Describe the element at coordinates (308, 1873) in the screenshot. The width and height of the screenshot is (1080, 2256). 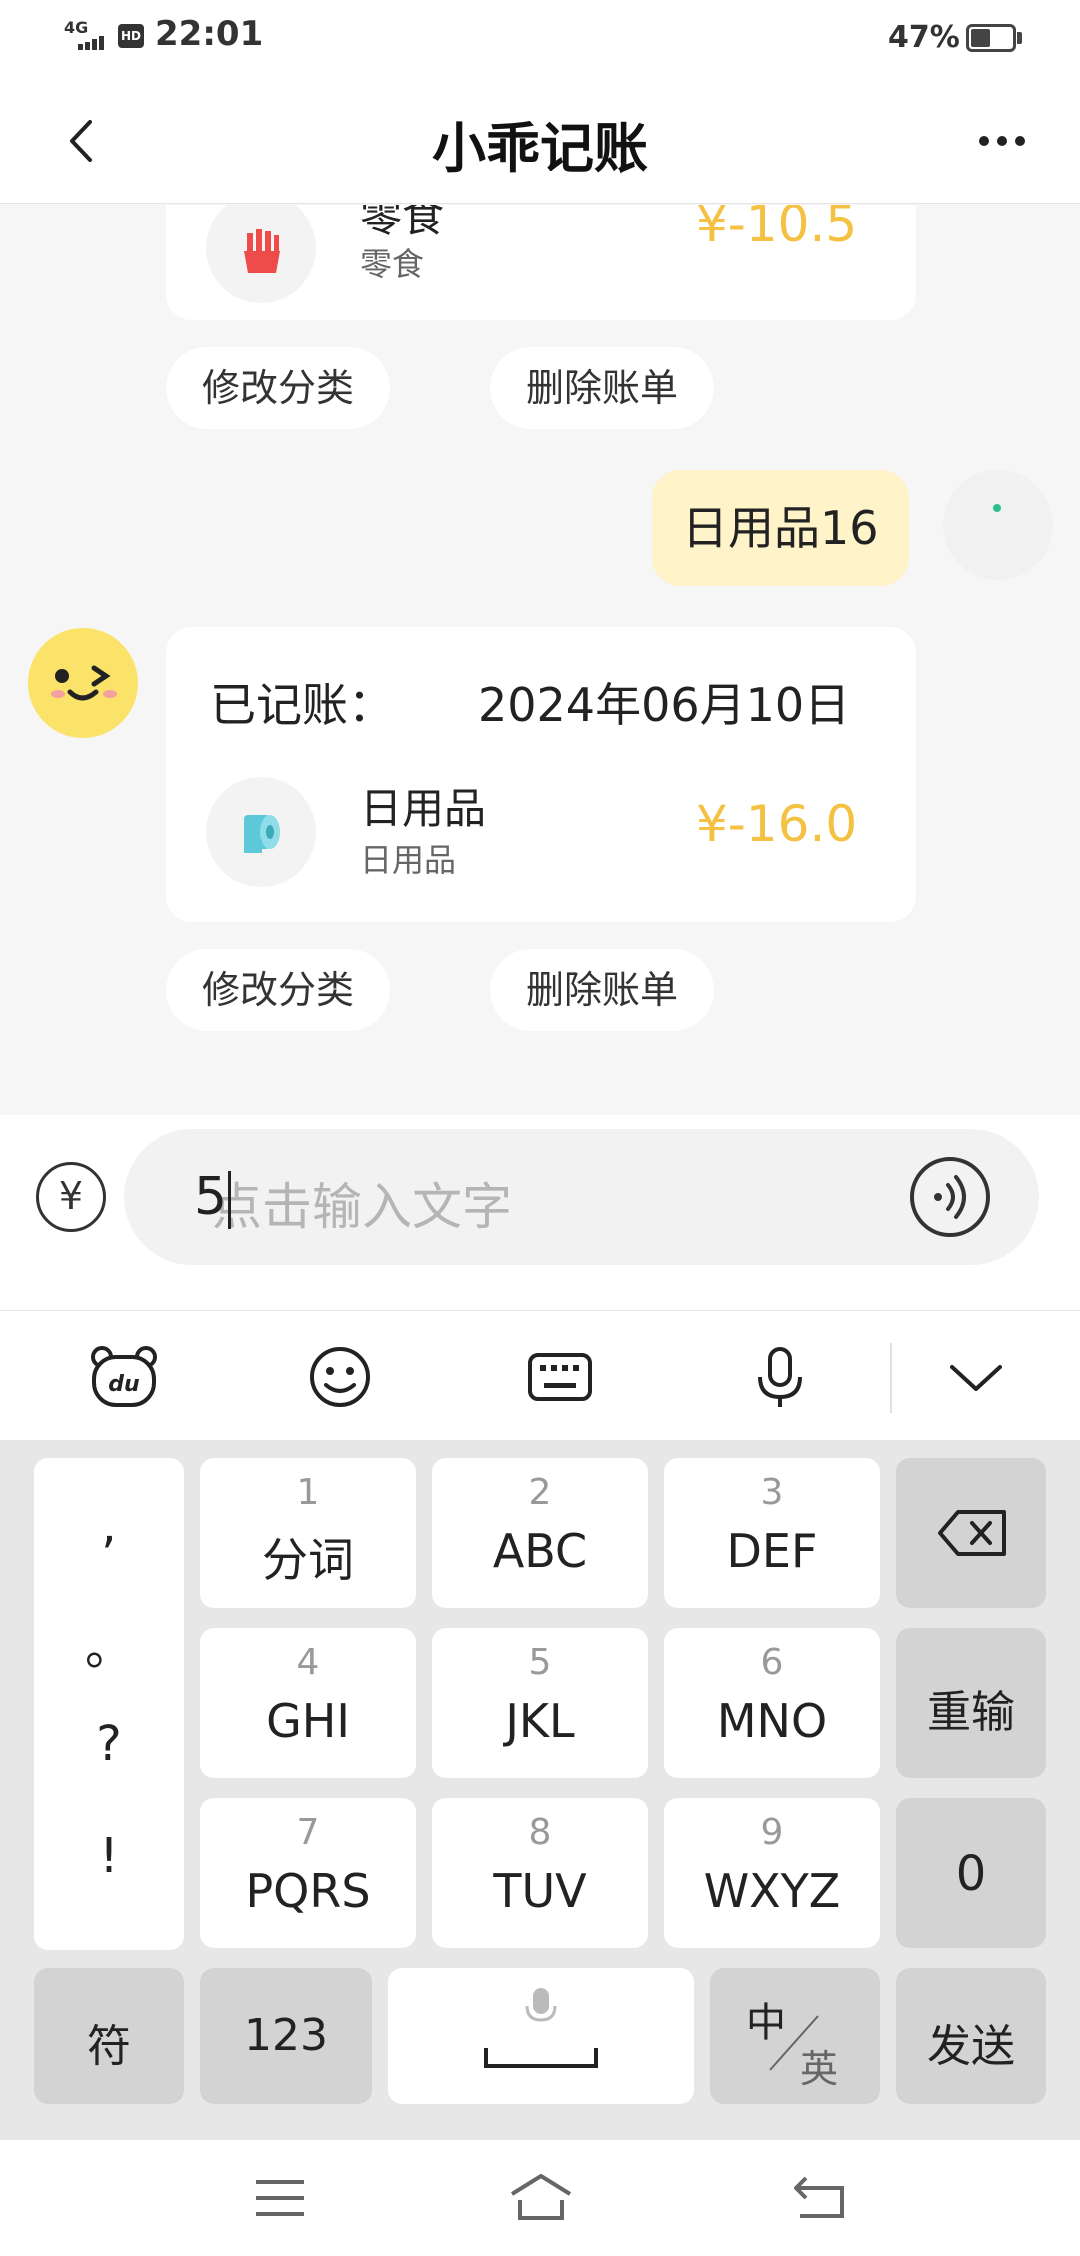
I see `key-7: 7 PQRS` at that location.